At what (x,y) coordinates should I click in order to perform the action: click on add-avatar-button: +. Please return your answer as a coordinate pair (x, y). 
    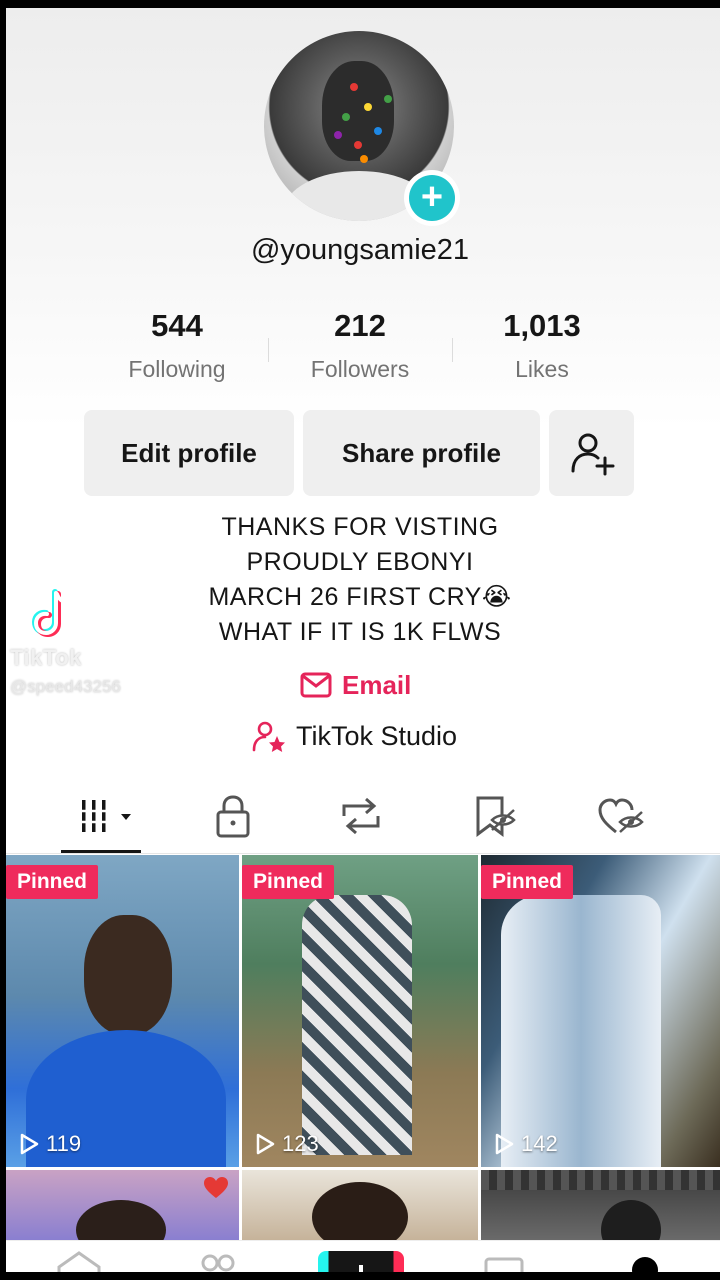
    Looking at the image, I should click on (432, 198).